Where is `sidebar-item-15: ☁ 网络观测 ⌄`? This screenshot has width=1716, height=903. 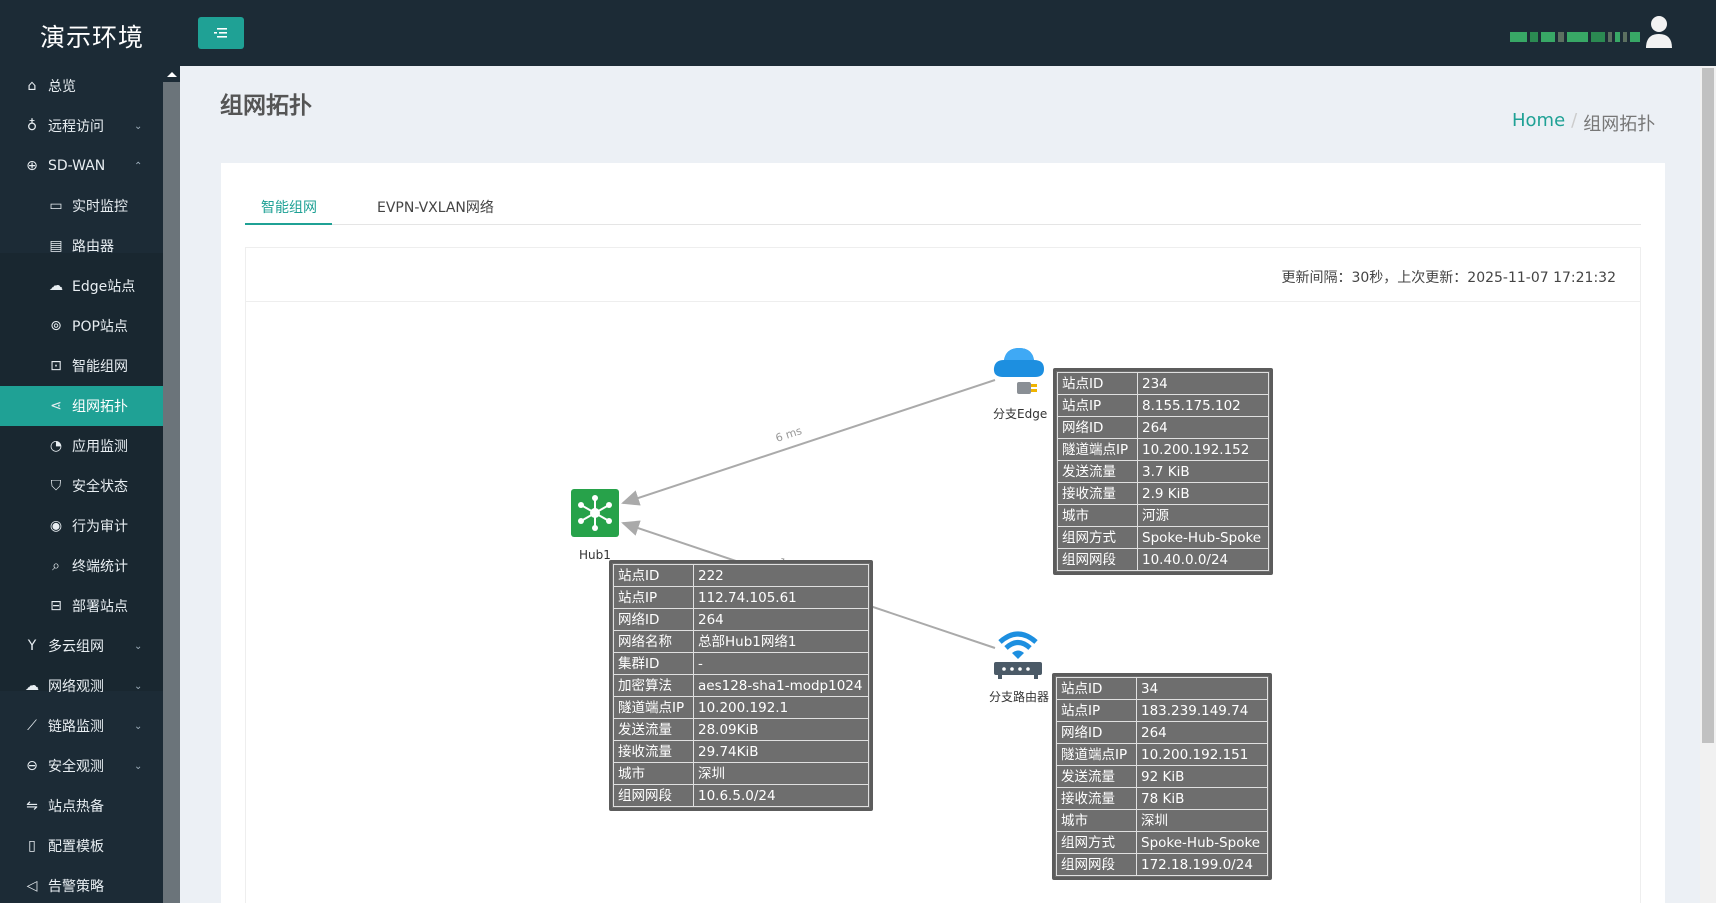
sidebar-item-15: ☁ 网络观测 ⌄ is located at coordinates (81, 686).